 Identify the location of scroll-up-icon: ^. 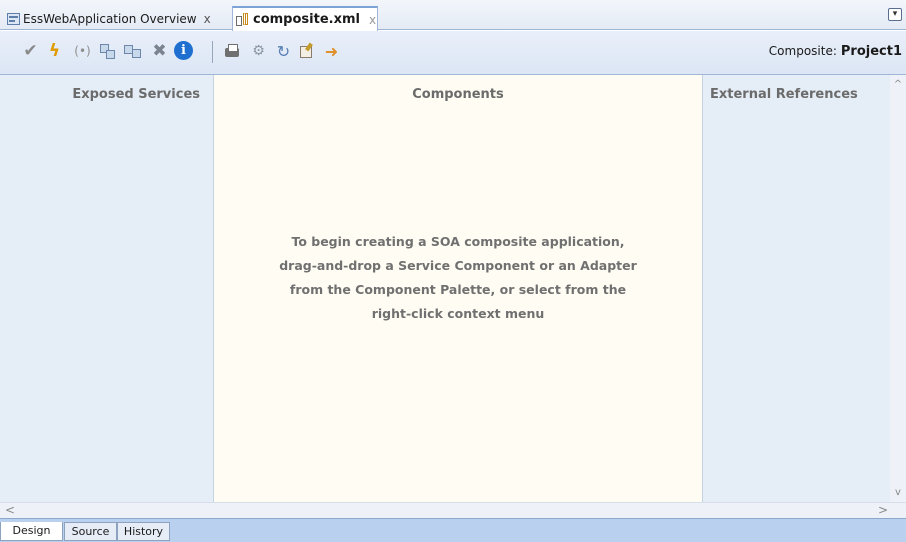
(898, 84).